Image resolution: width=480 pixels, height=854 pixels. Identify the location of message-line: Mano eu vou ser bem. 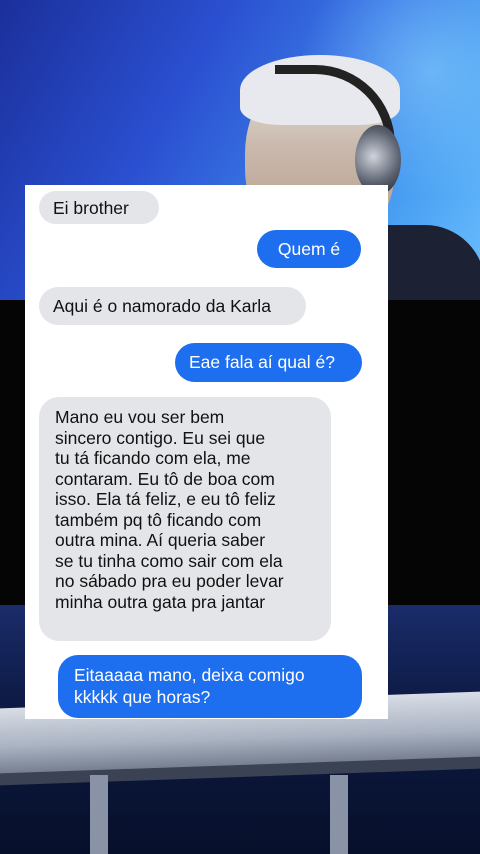
(140, 417).